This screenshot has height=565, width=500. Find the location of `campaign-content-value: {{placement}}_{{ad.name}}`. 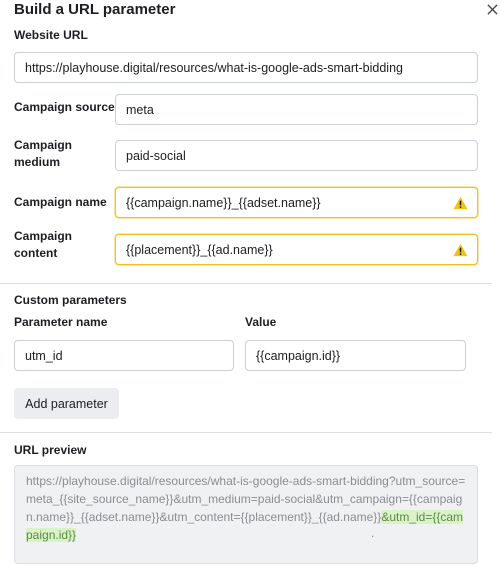

campaign-content-value: {{placement}}_{{ad.name}} is located at coordinates (199, 249).